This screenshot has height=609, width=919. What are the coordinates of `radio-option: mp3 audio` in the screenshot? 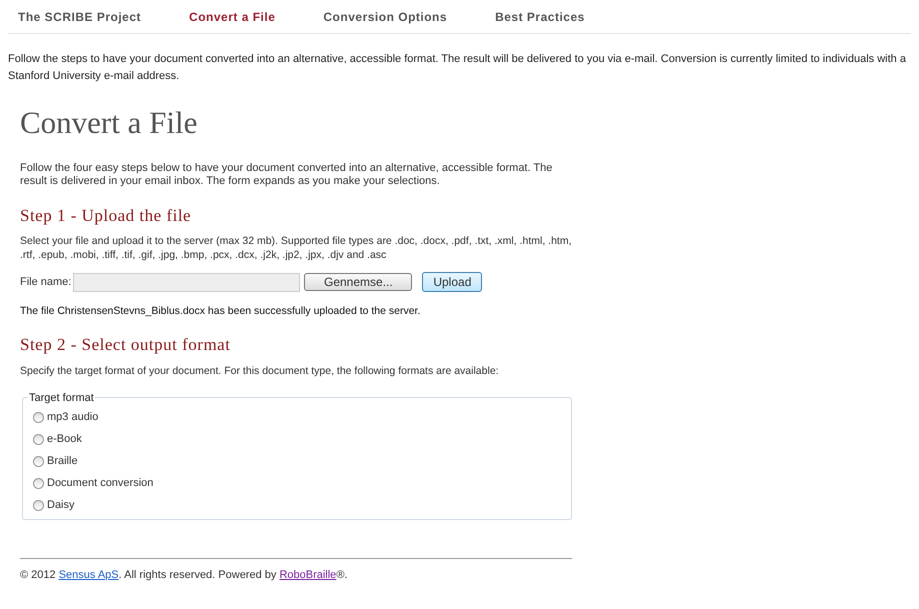 It's located at (297, 417).